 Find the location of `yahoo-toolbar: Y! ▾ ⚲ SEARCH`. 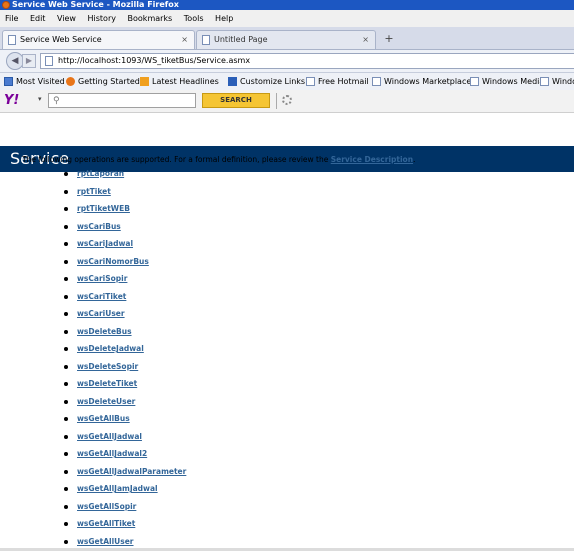

yahoo-toolbar: Y! ▾ ⚲ SEARCH is located at coordinates (287, 101).